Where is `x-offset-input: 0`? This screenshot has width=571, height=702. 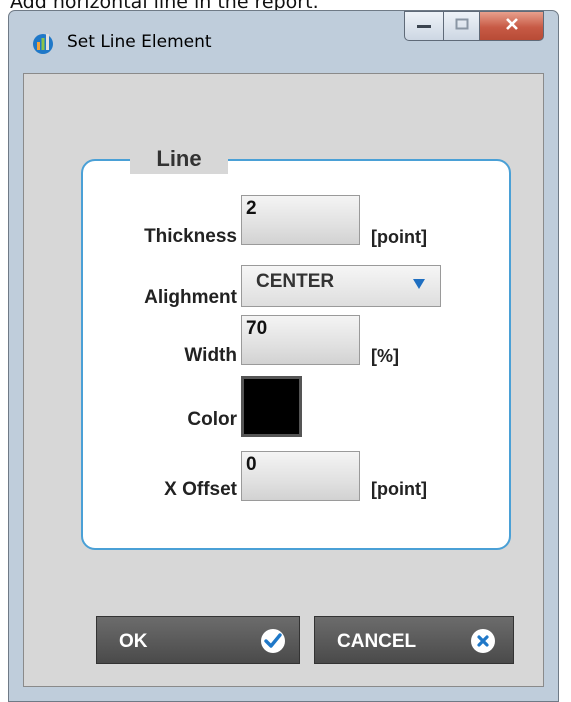
x-offset-input: 0 is located at coordinates (300, 476).